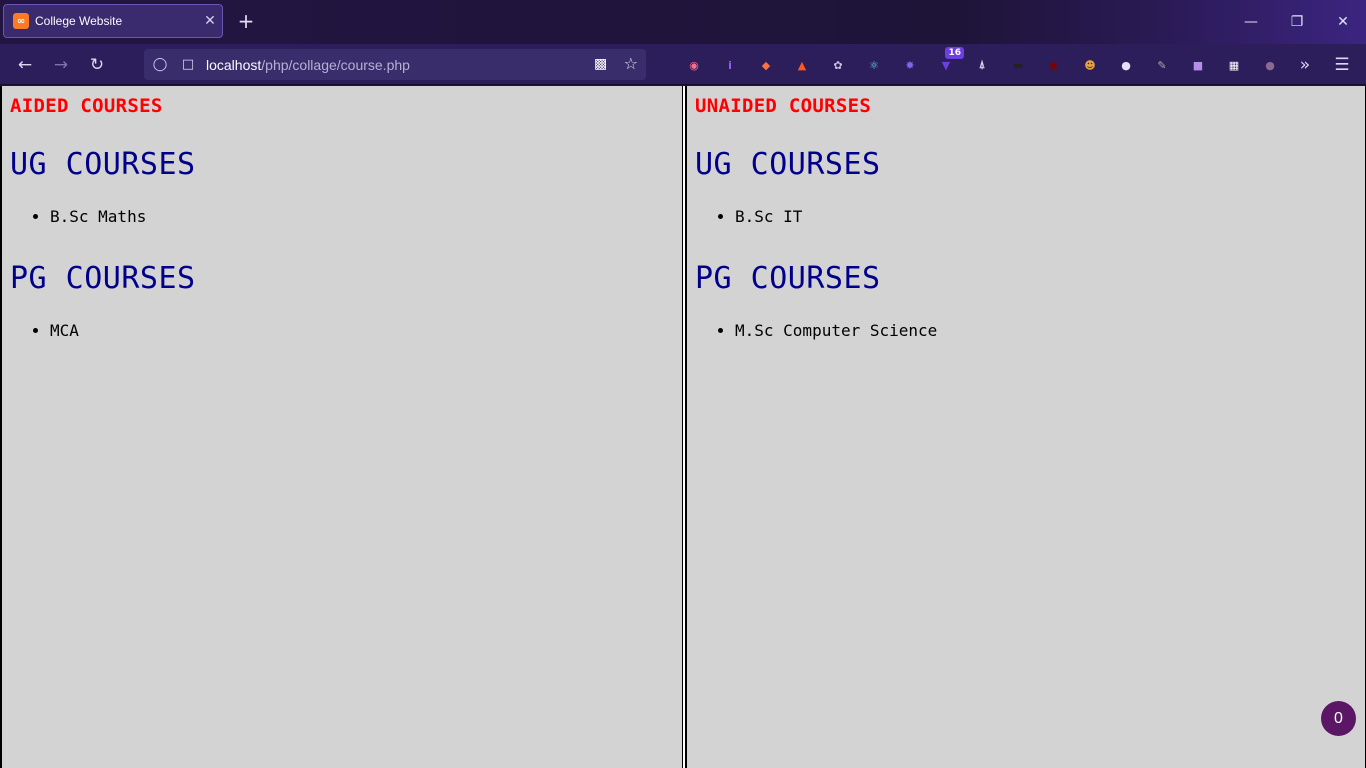 Image resolution: width=1366 pixels, height=768 pixels. I want to click on xampp-icon: ∞, so click(21, 21).